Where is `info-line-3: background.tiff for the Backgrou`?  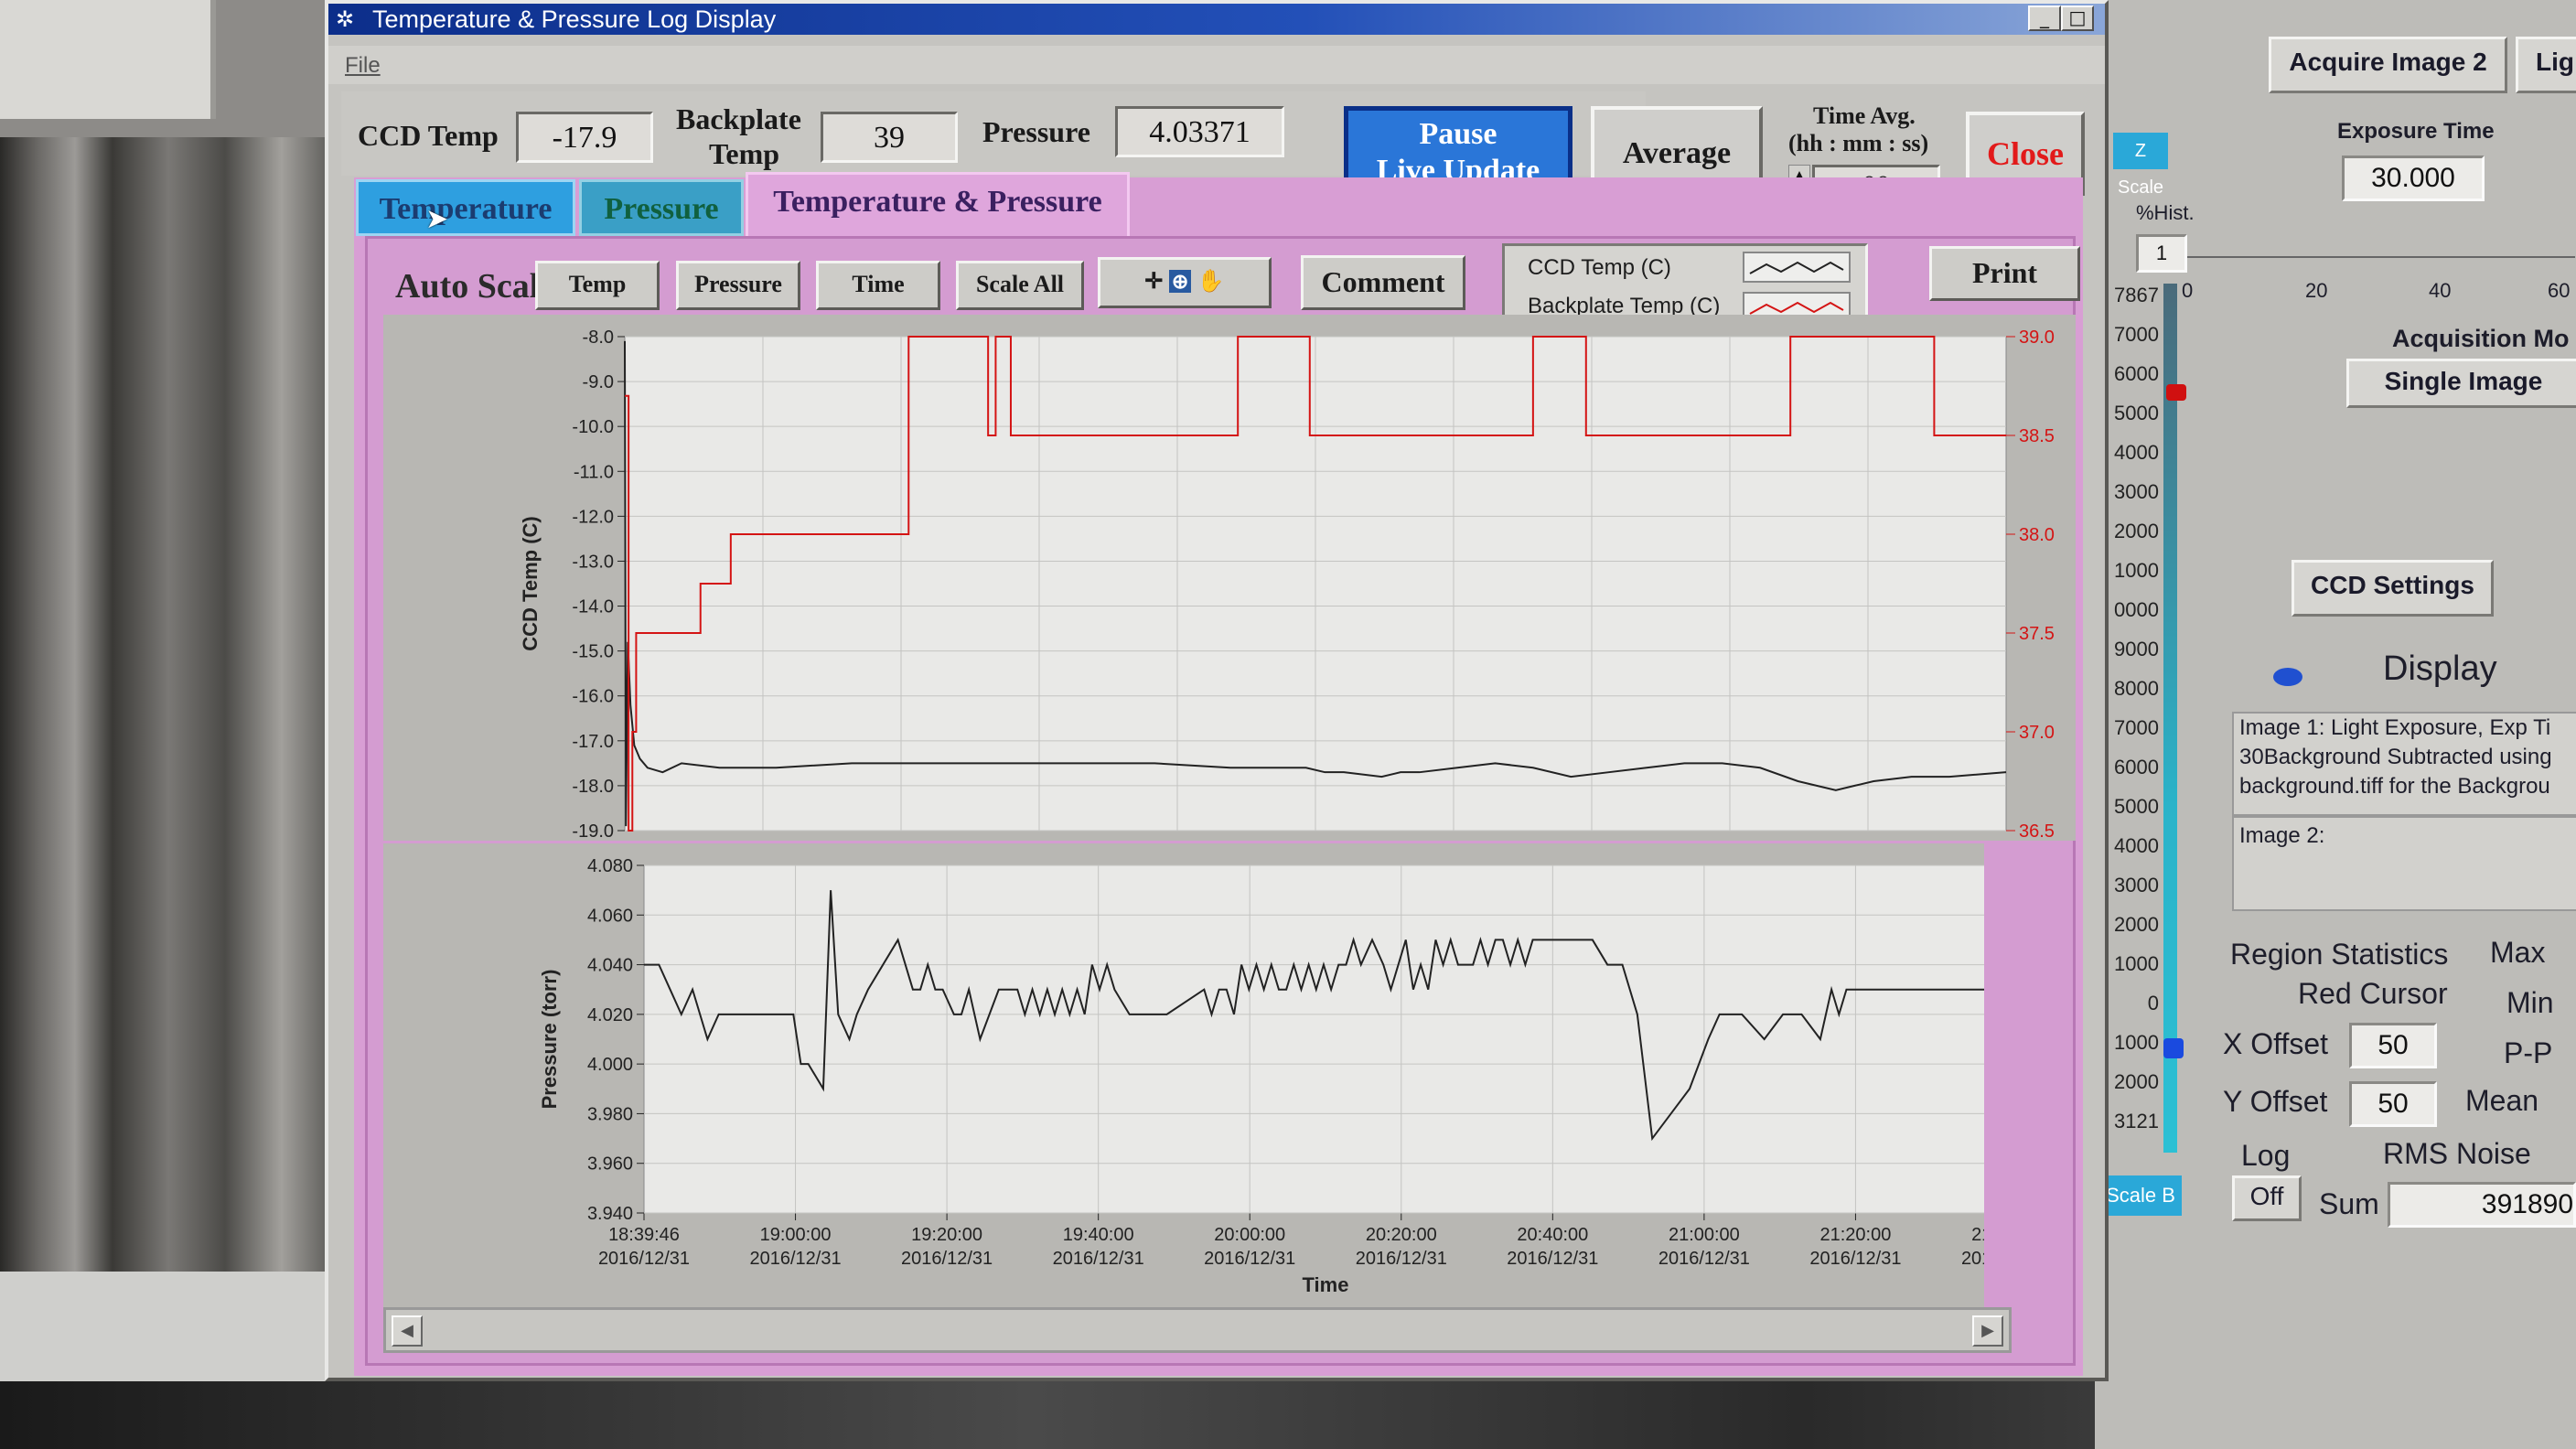 info-line-3: background.tiff for the Backgrou is located at coordinates (2394, 786).